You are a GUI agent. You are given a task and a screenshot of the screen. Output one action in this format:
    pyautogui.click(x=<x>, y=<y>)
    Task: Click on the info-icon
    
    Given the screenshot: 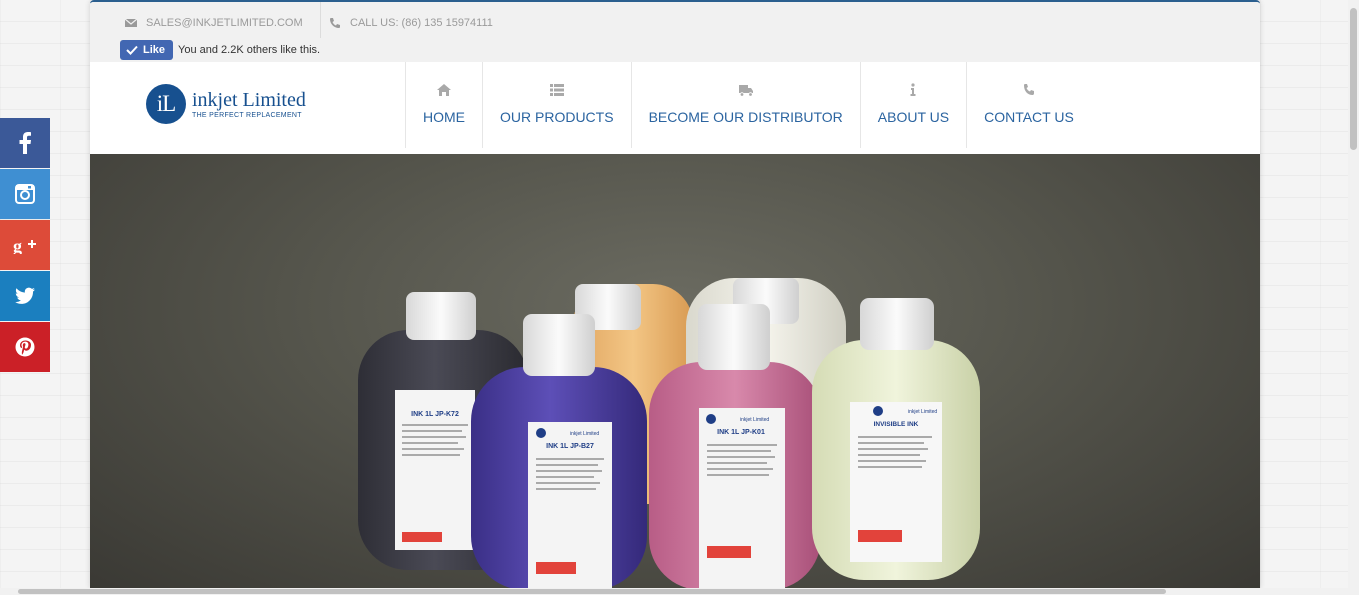 What is the action you would take?
    pyautogui.click(x=913, y=89)
    